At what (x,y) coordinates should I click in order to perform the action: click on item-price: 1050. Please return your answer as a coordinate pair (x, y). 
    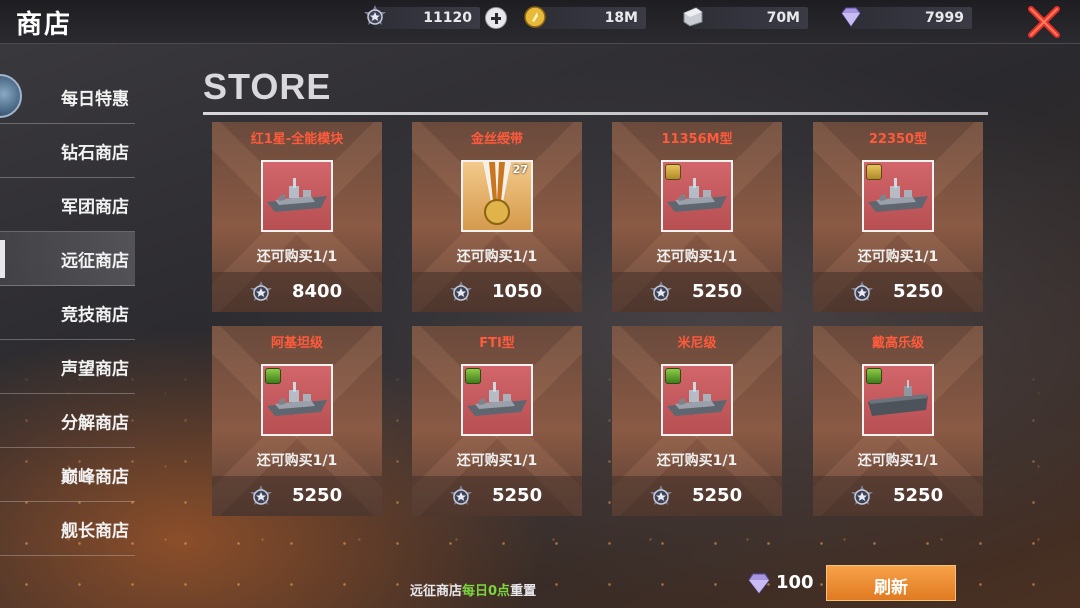
    Looking at the image, I should click on (517, 291).